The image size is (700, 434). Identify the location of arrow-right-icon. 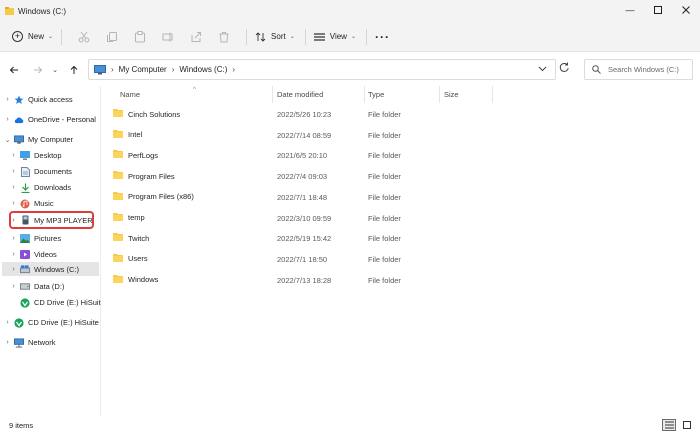
(38, 69).